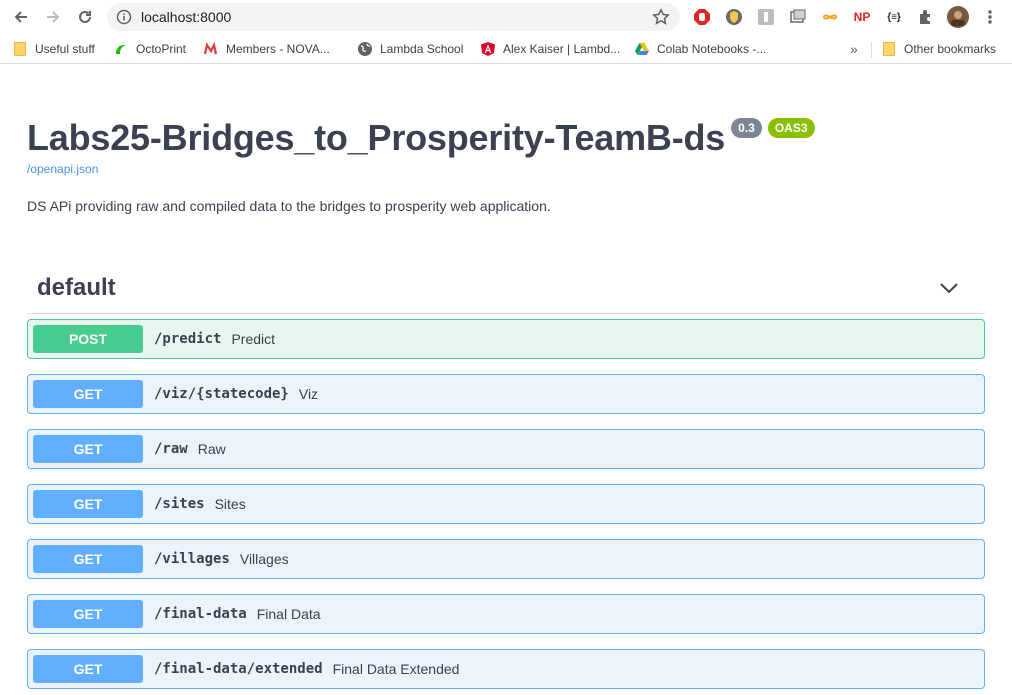 The height and width of the screenshot is (695, 1012). I want to click on operation-post-predict: POST /predict Predict, so click(506, 339).